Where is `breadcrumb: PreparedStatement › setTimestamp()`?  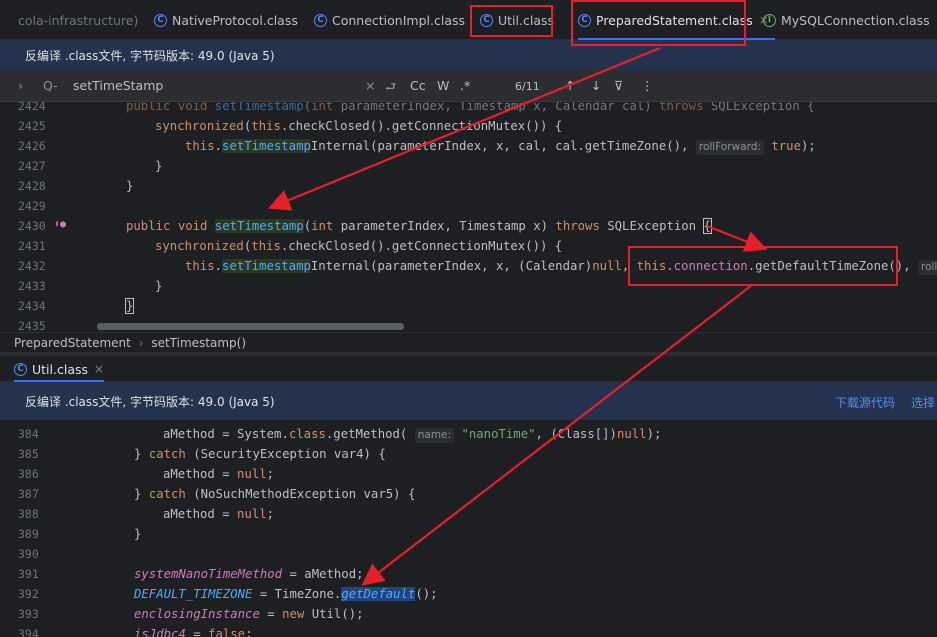 breadcrumb: PreparedStatement › setTimestamp() is located at coordinates (468, 342).